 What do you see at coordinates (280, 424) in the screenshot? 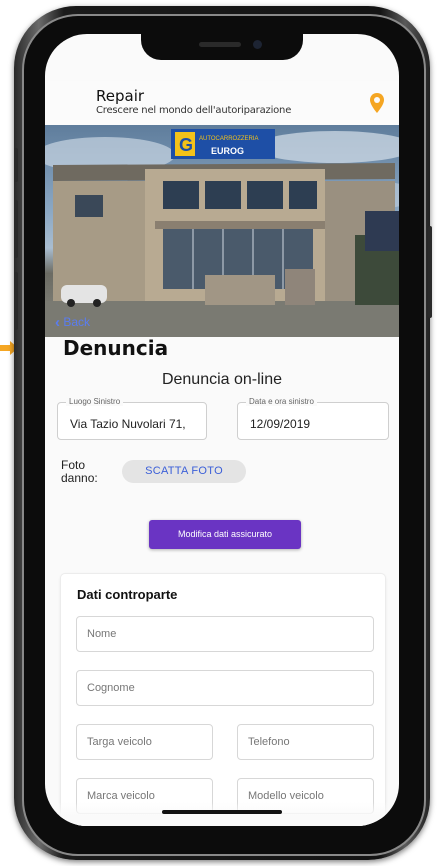
I see `accident-date-value: 12/09/2019` at bounding box center [280, 424].